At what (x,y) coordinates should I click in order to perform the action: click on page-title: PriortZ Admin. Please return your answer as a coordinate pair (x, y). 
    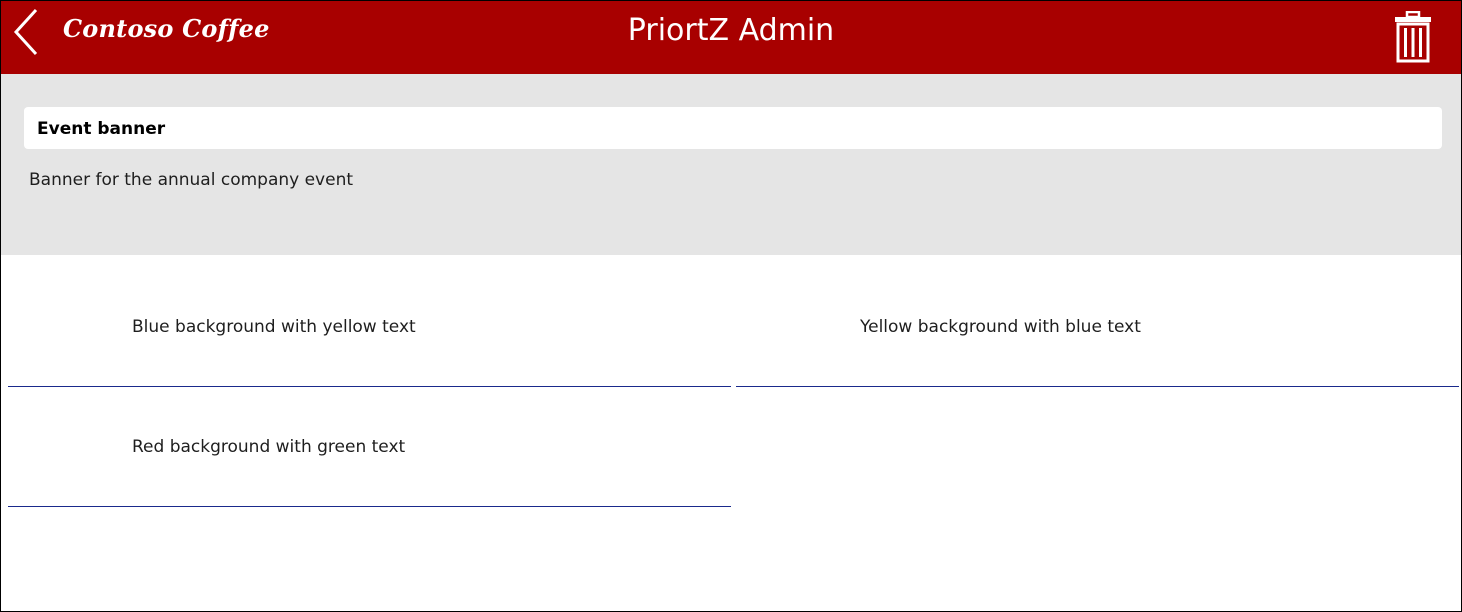
    Looking at the image, I should click on (731, 30).